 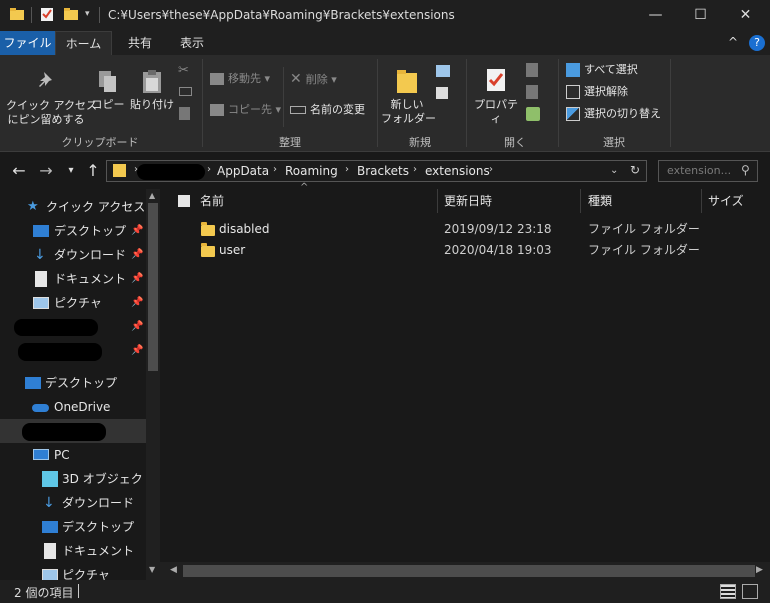 I want to click on copy-to-button: コピー先 ▾, so click(x=245, y=110).